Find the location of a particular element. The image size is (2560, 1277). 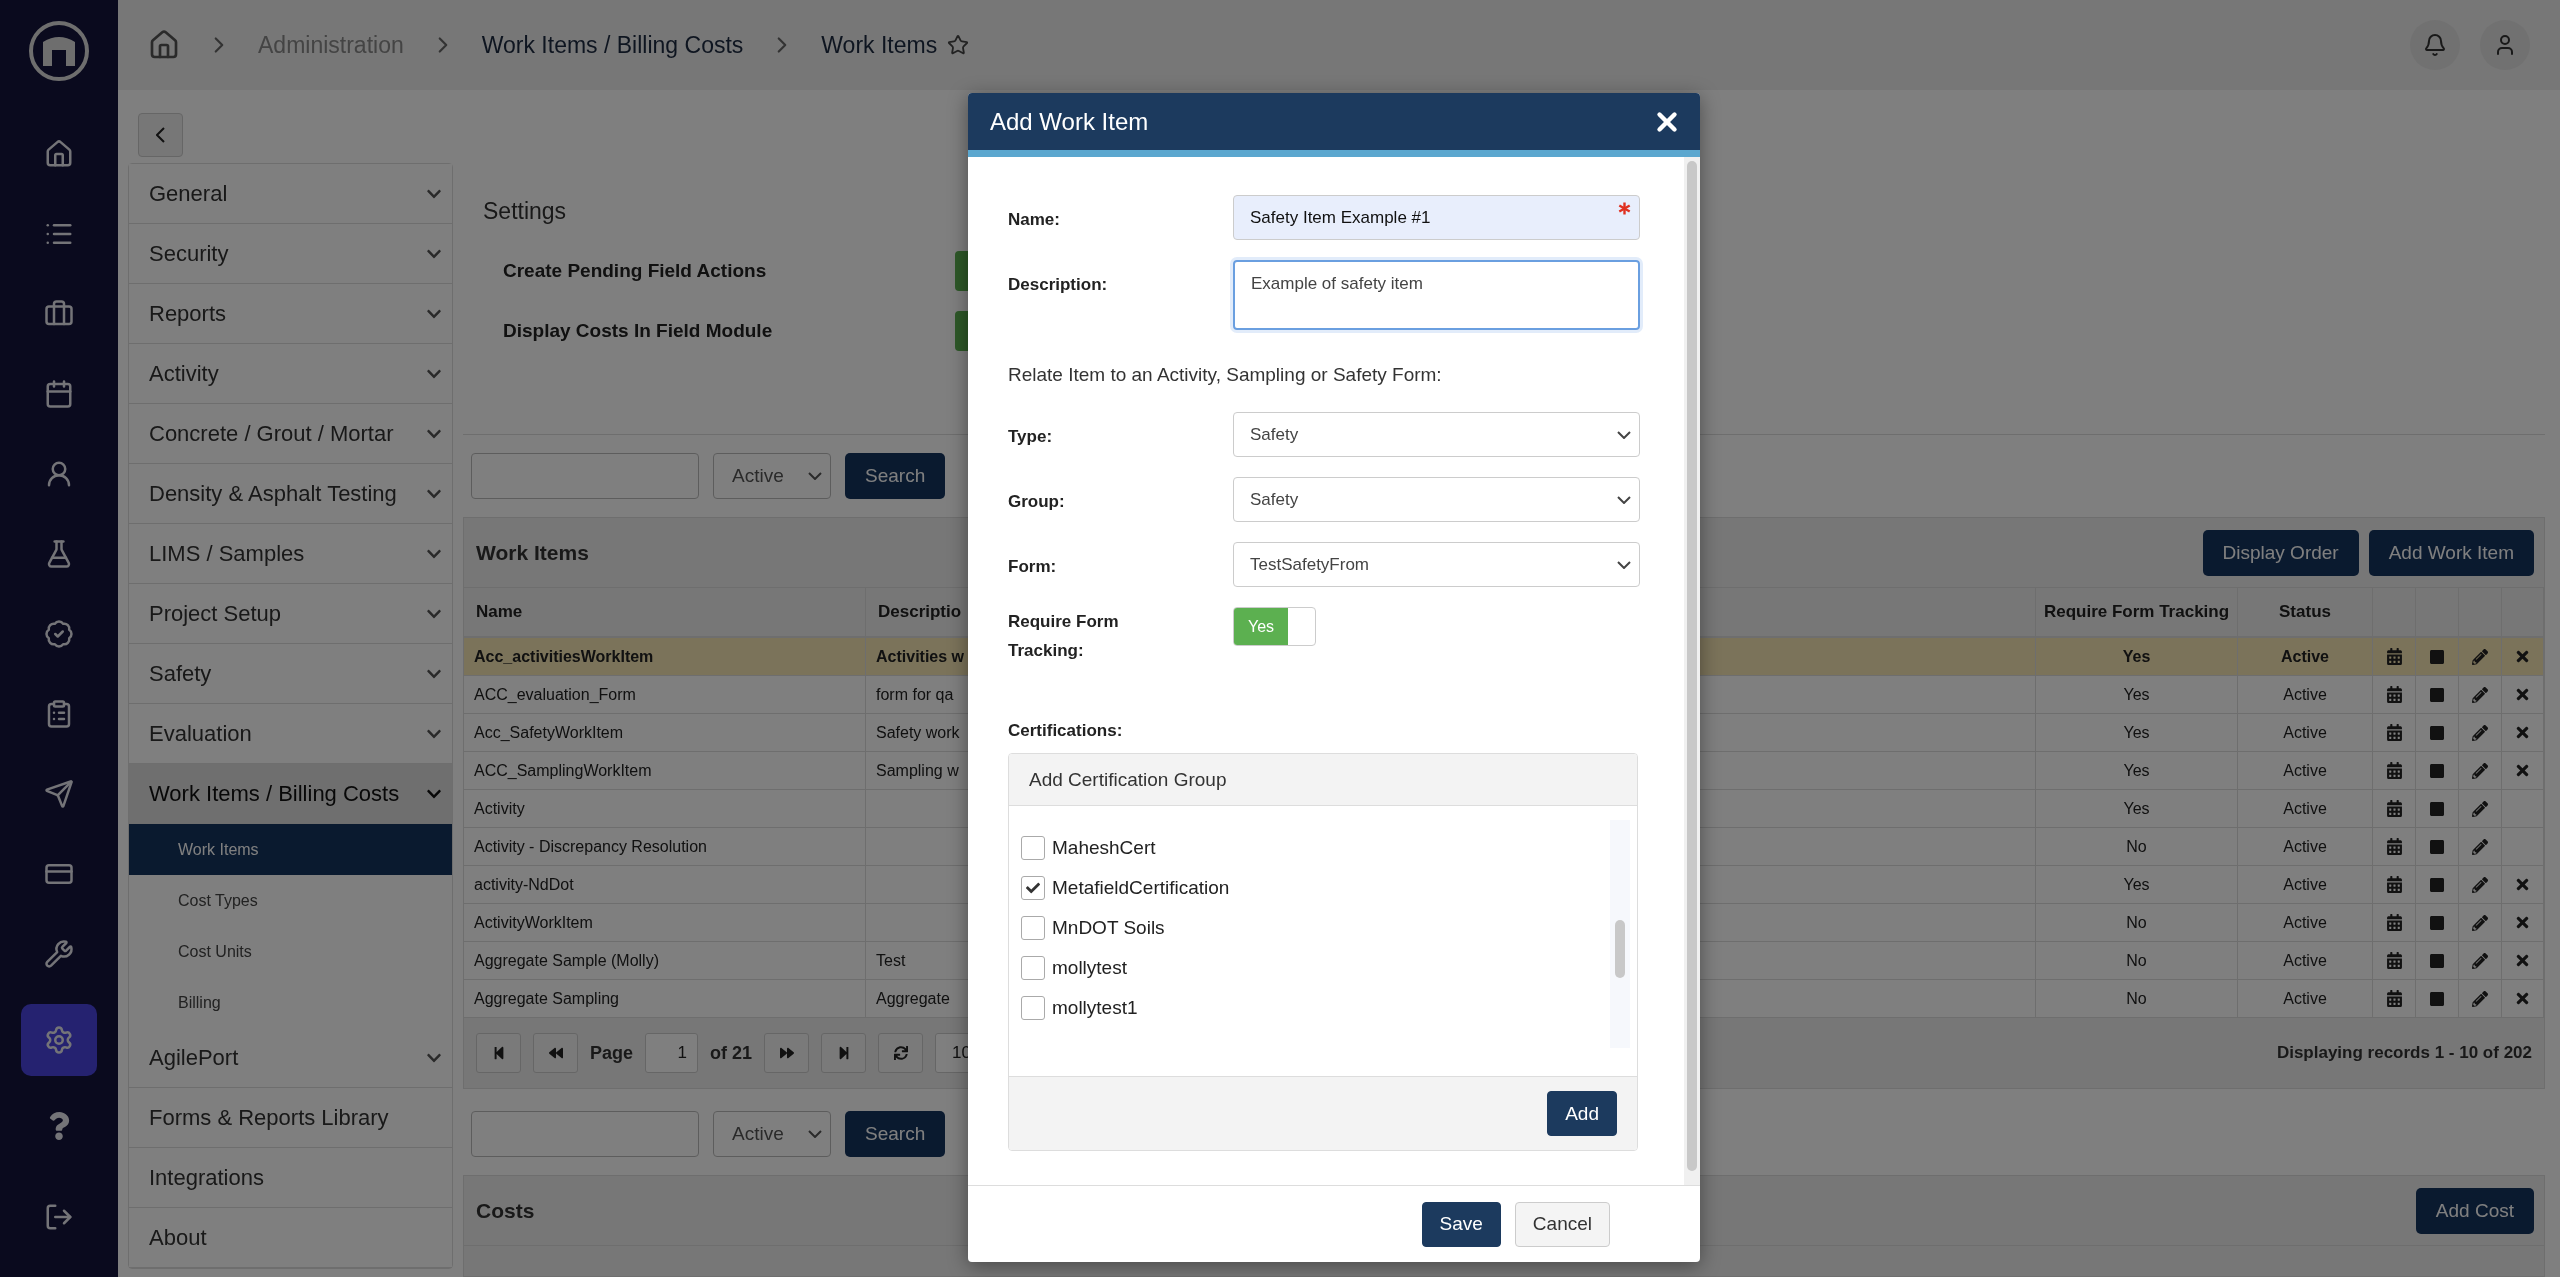

menu-item: General is located at coordinates (290, 194).